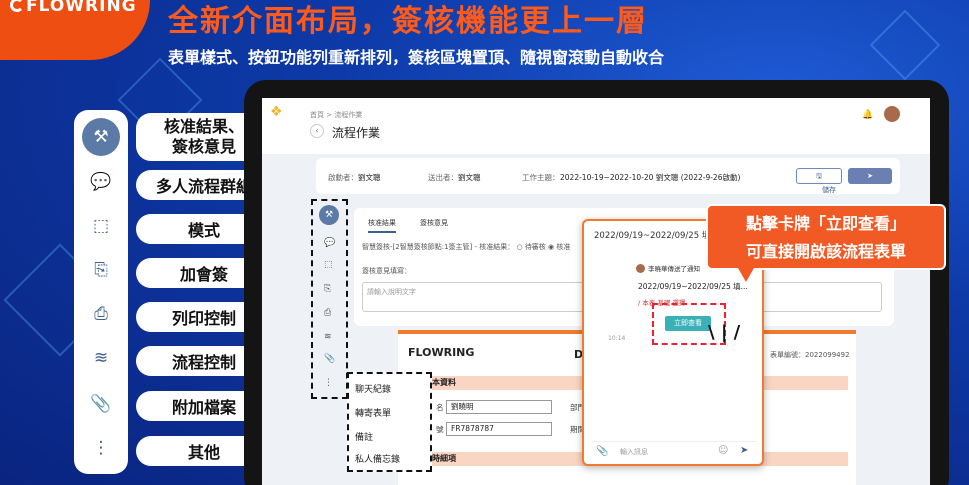 This screenshot has height=485, width=969. Describe the element at coordinates (559, 247) in the screenshot. I see `radio-approve: ◉ 核准` at that location.